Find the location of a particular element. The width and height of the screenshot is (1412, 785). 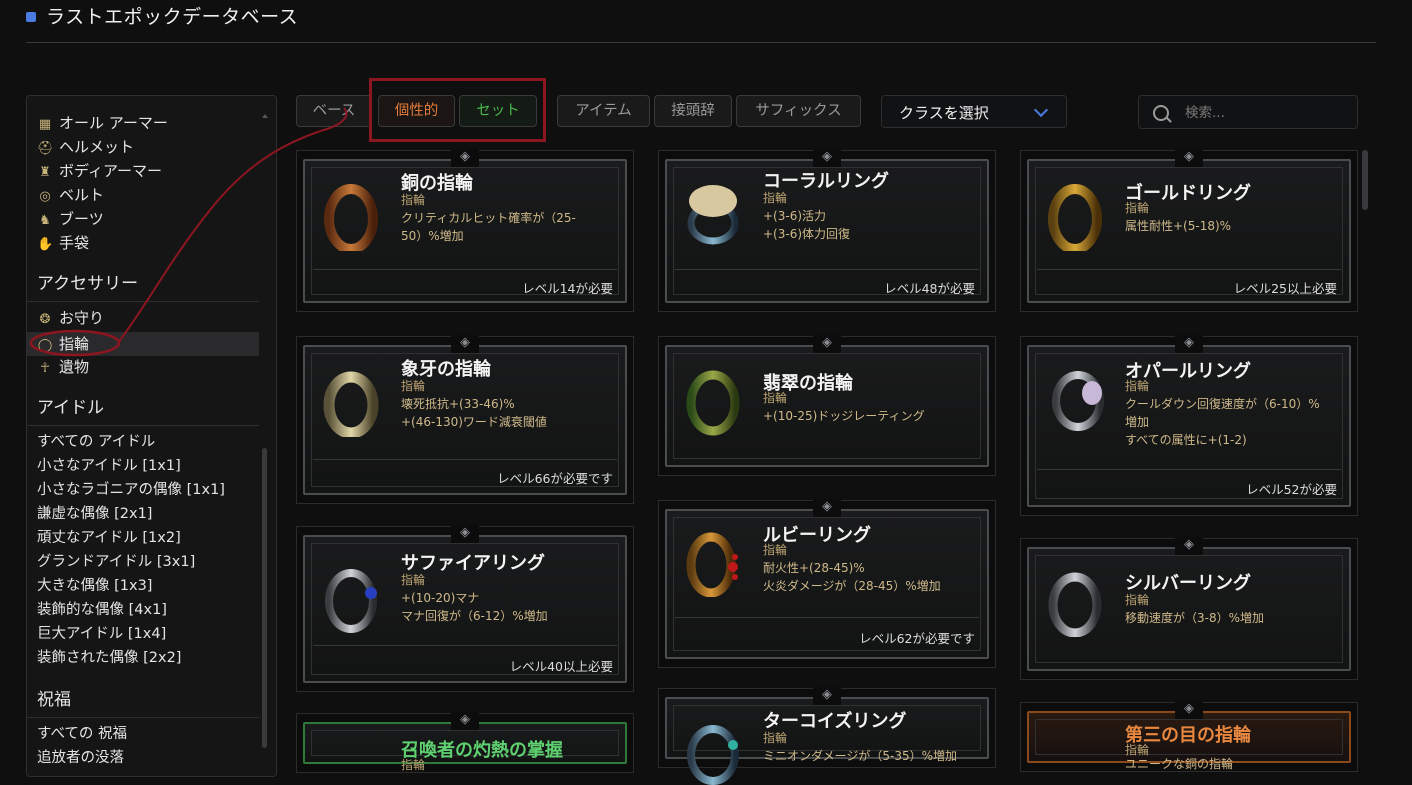

sidebar-item-ring: ◯ 指輪 is located at coordinates (63, 344).